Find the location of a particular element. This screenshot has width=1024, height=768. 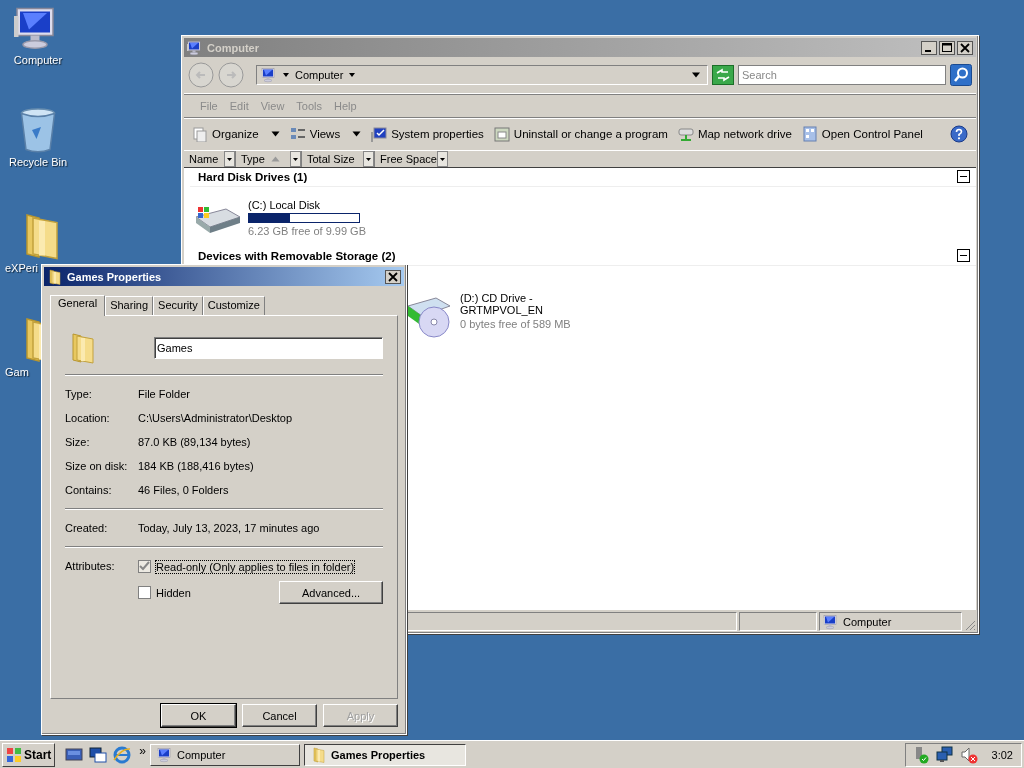

search-field: Search is located at coordinates (842, 75).